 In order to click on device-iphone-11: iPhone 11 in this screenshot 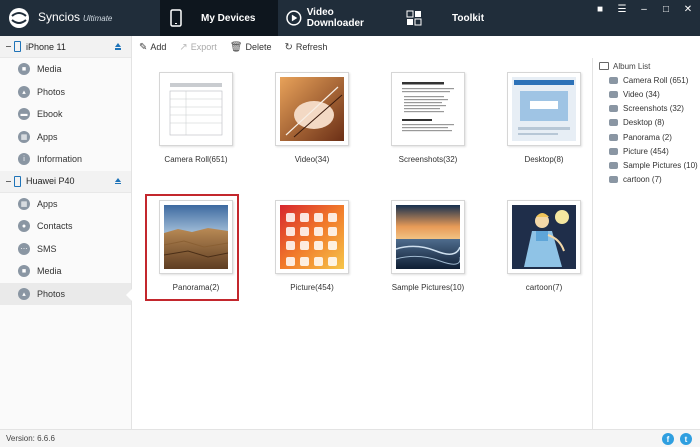, I will do `click(65, 47)`.